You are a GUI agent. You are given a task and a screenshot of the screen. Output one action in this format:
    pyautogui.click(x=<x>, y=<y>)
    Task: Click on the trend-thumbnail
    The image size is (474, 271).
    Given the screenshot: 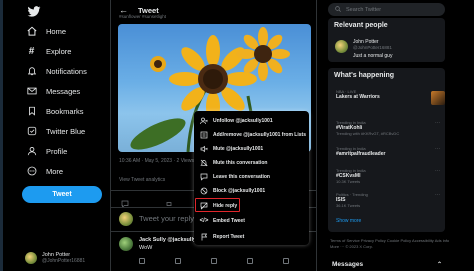 What is the action you would take?
    pyautogui.click(x=438, y=98)
    